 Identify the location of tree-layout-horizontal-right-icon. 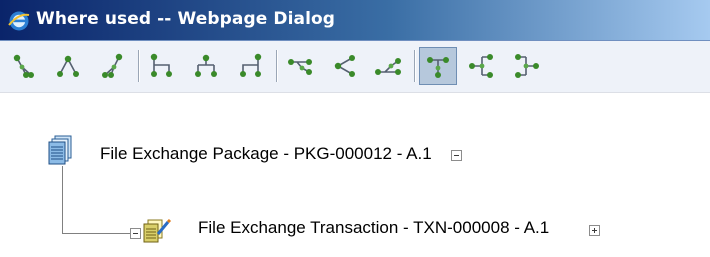
(300, 67).